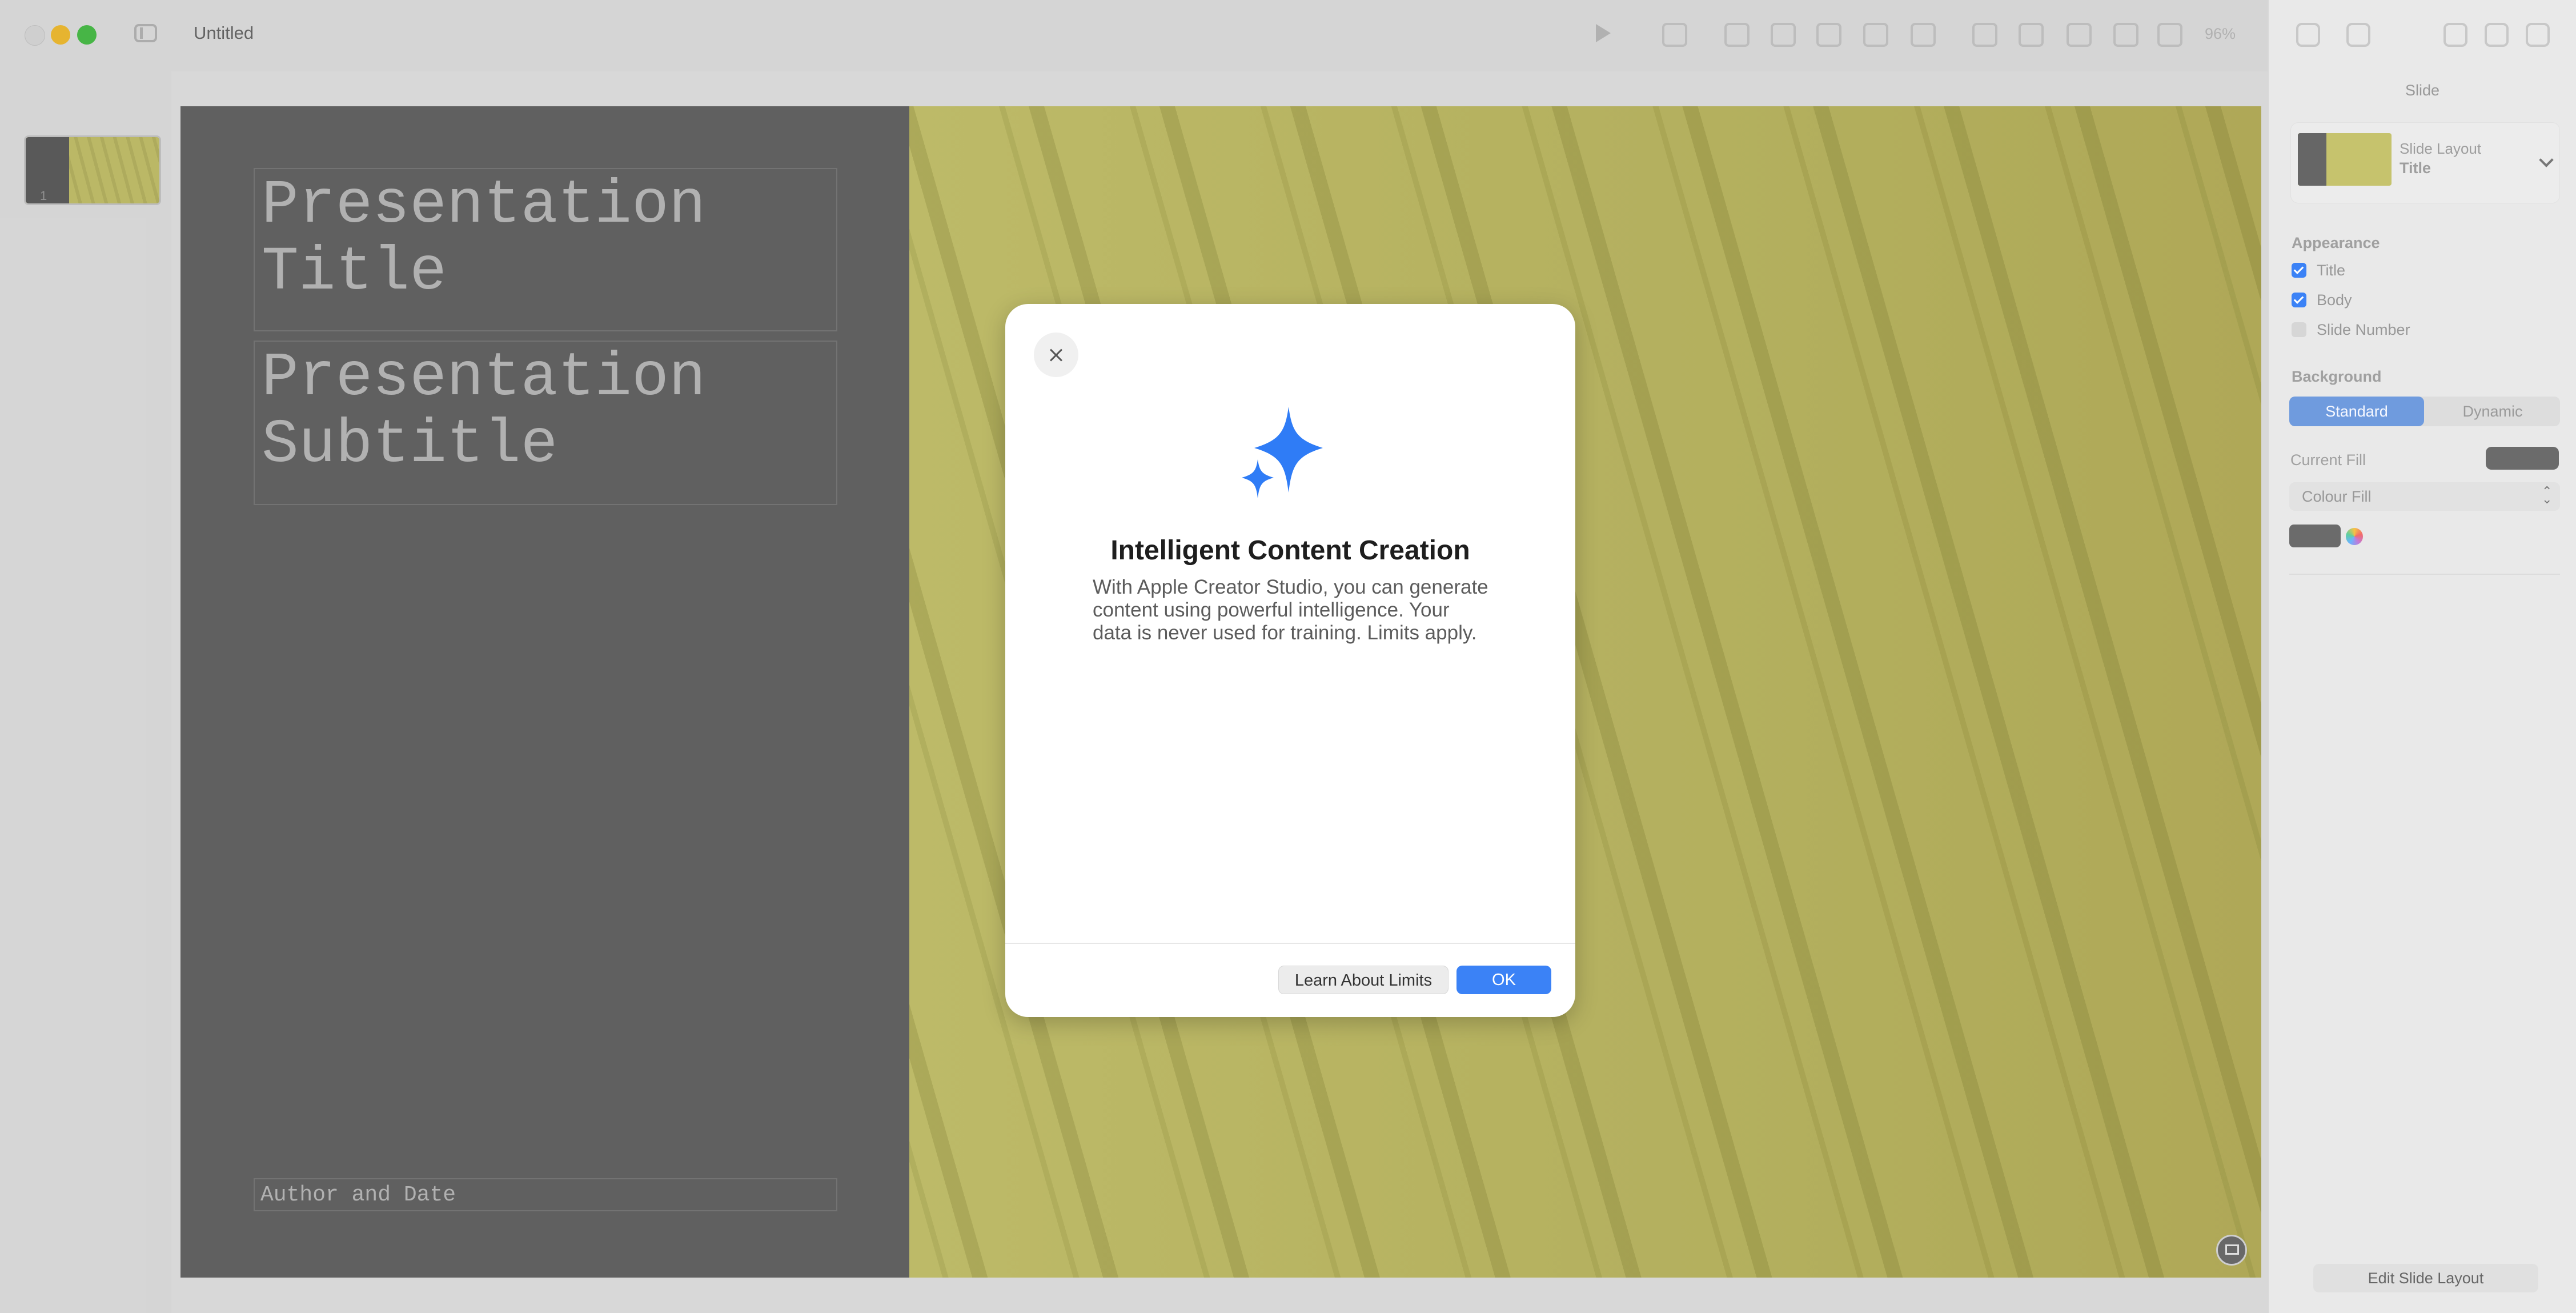 The height and width of the screenshot is (1313, 2576). What do you see at coordinates (2334, 300) in the screenshot?
I see `body-checkbox-label: Body` at bounding box center [2334, 300].